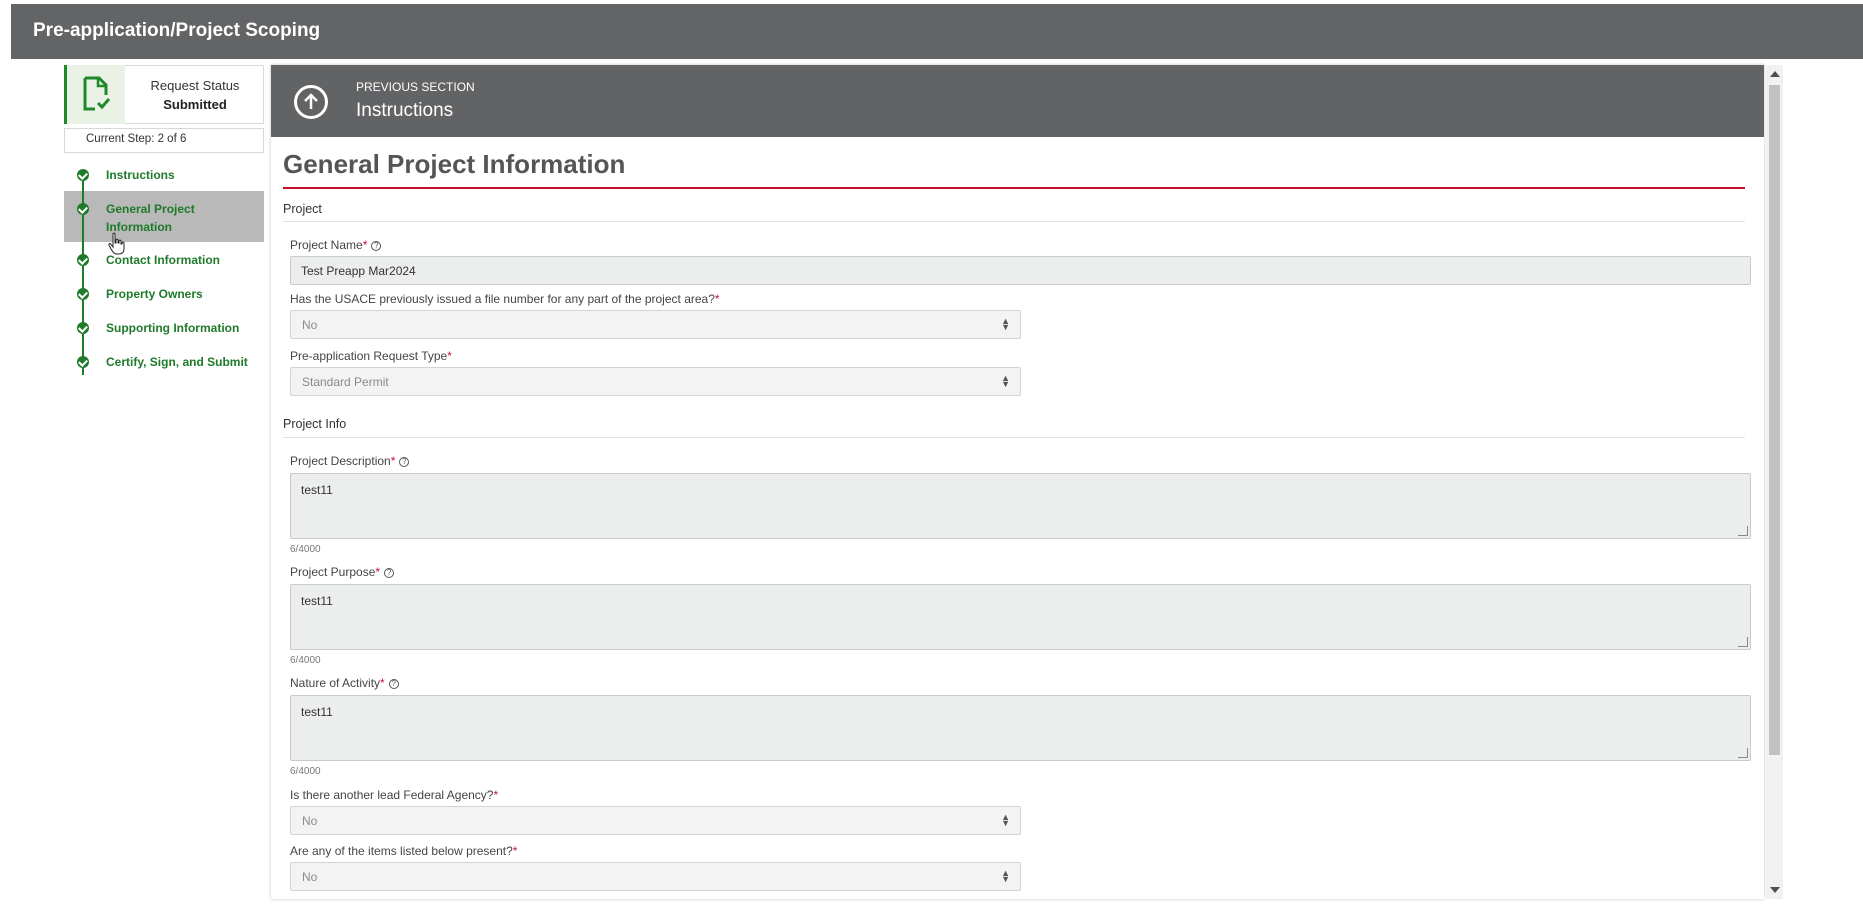 The height and width of the screenshot is (910, 1863). Describe the element at coordinates (315, 424) in the screenshot. I see `subsection-project-info: Project Info` at that location.